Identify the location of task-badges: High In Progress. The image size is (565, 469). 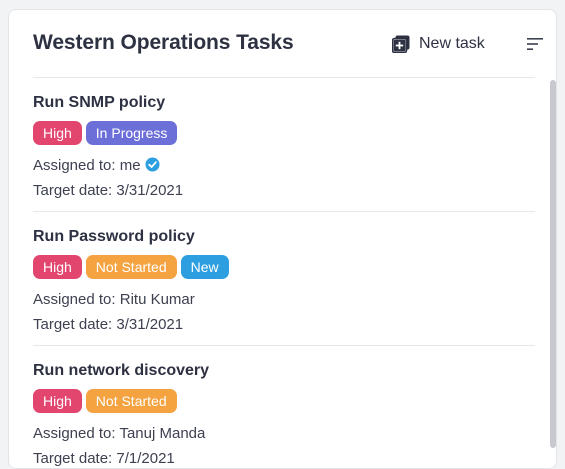
(105, 133).